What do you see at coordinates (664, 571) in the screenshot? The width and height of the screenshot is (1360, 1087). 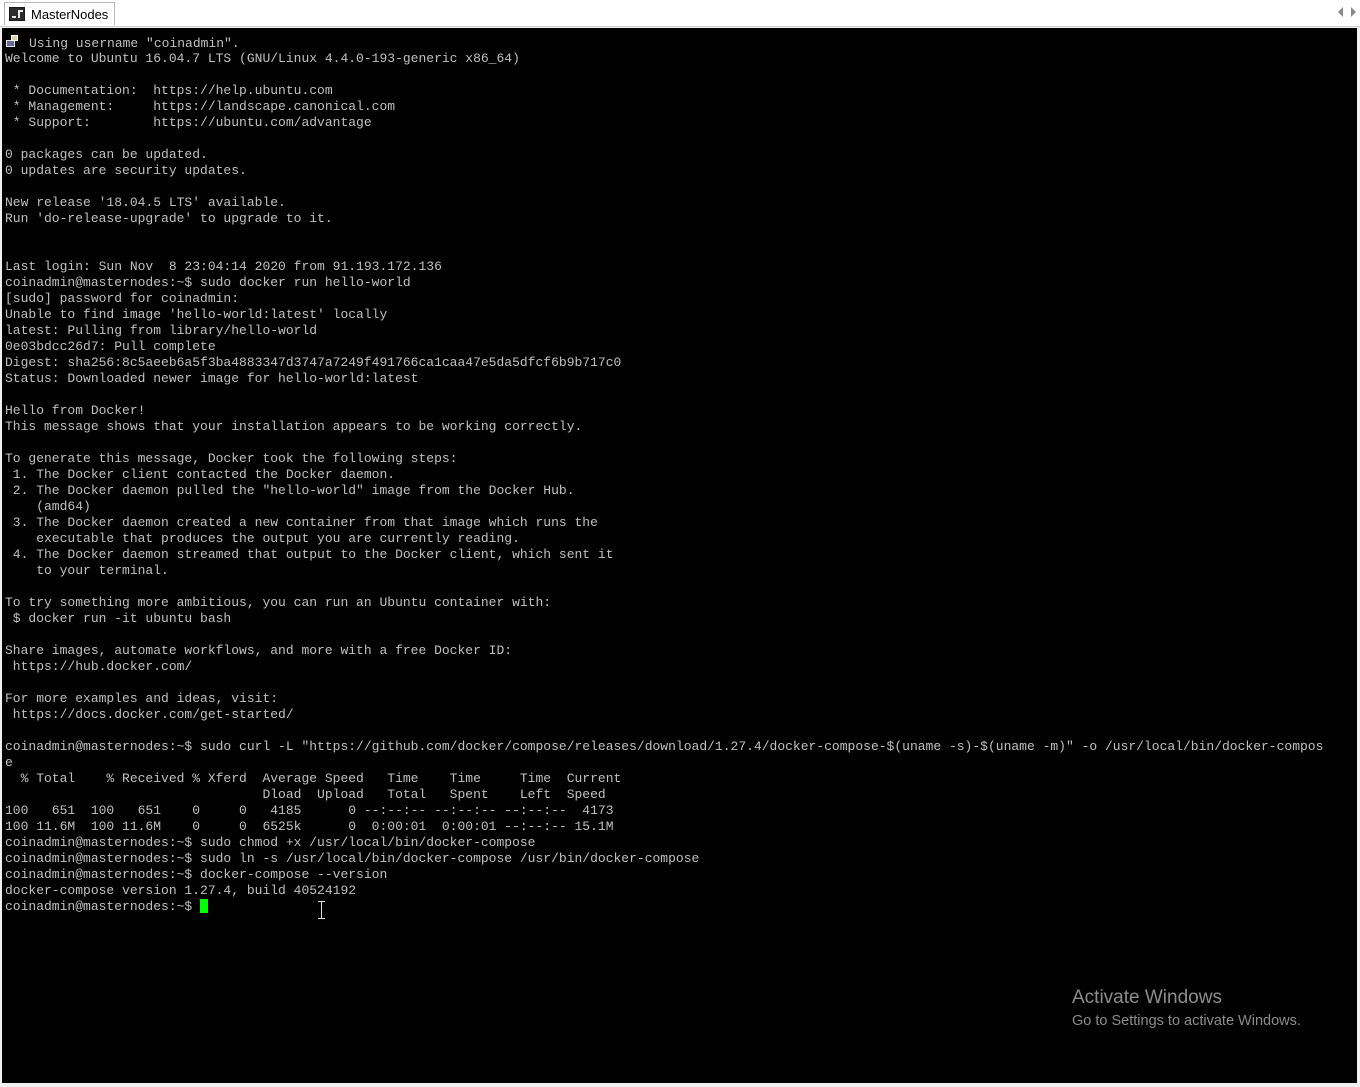 I see `terminal-line: to your terminal.` at bounding box center [664, 571].